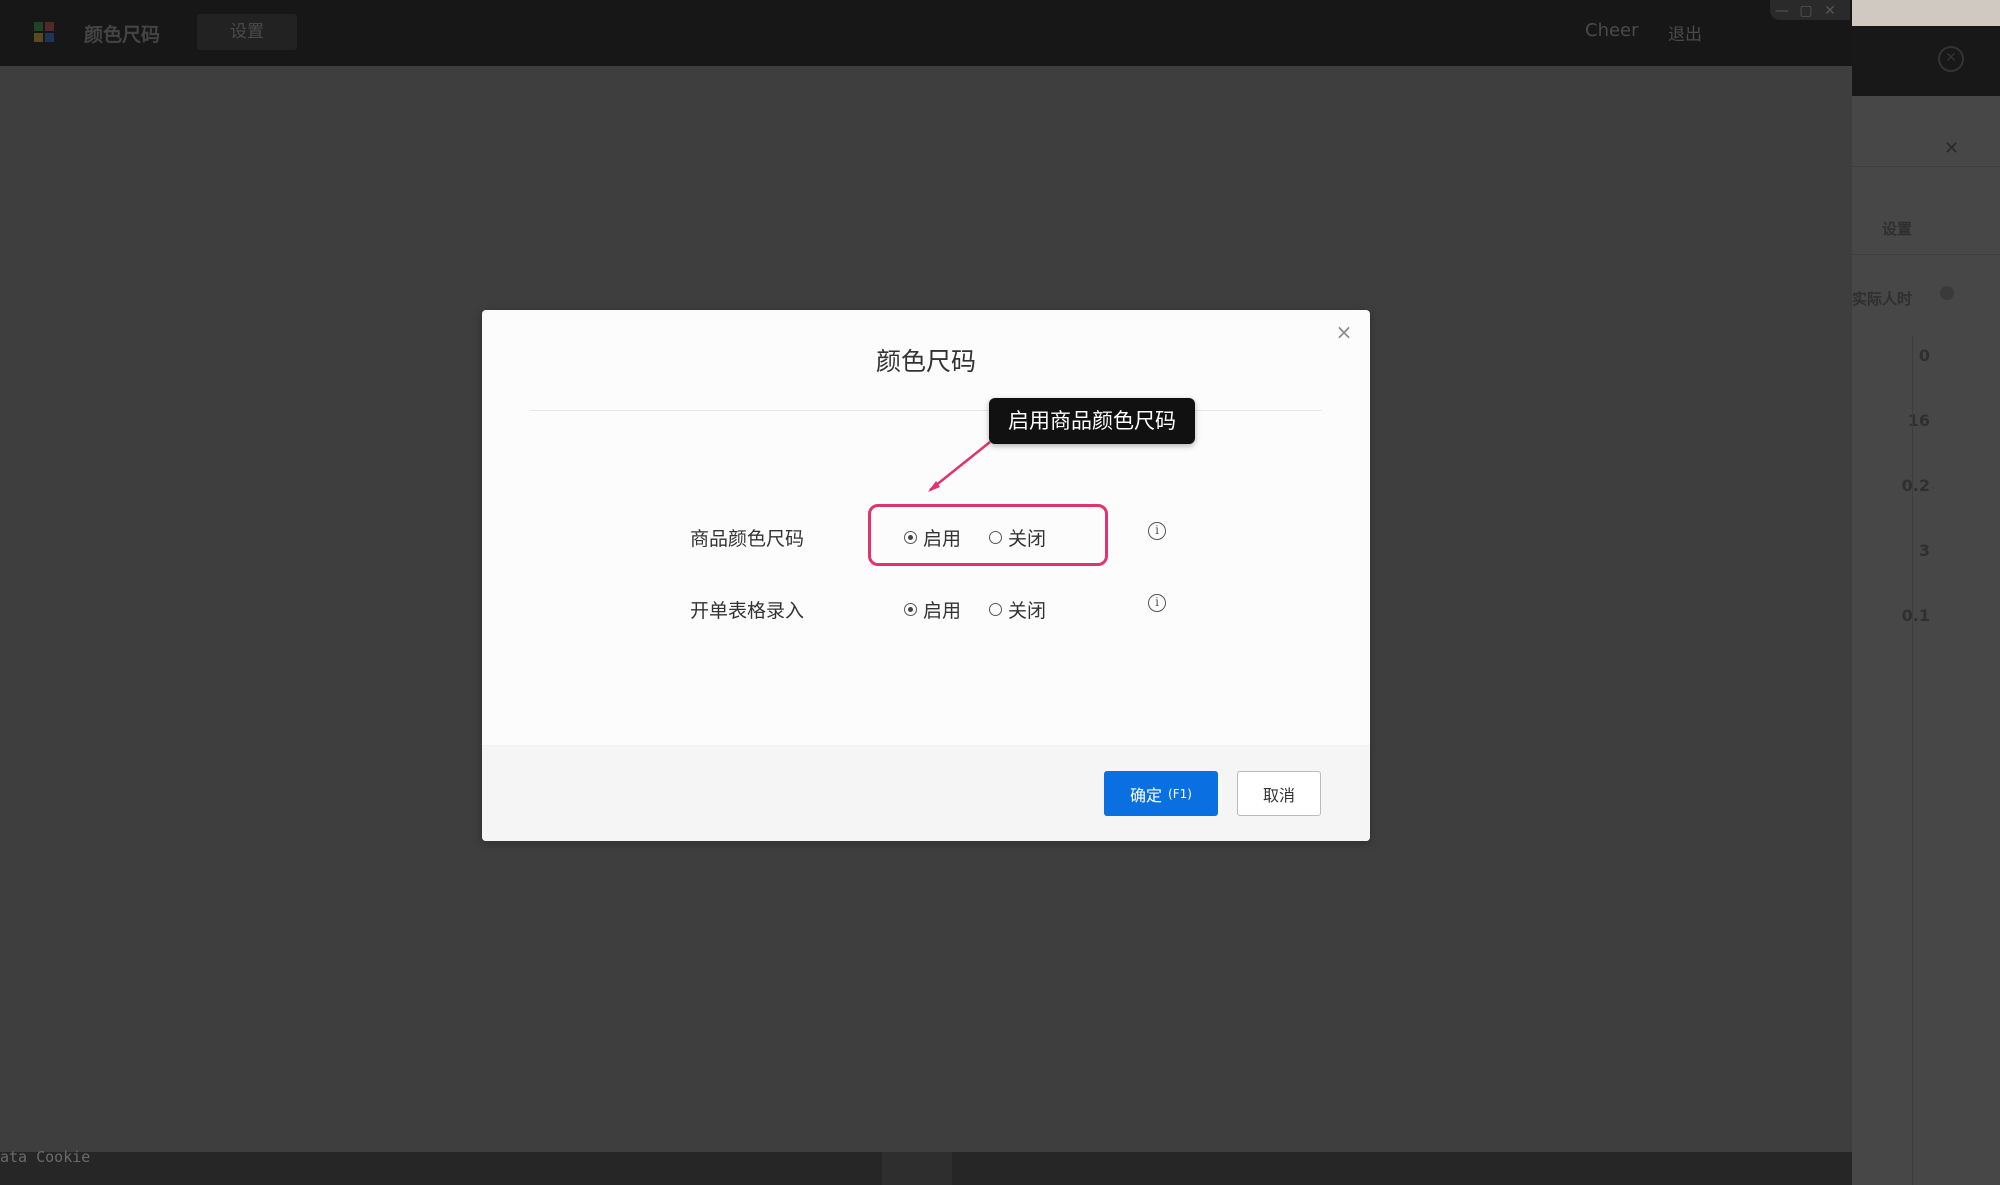 Image resolution: width=2000 pixels, height=1185 pixels. I want to click on confirm-button: 确定 (F1), so click(1161, 793).